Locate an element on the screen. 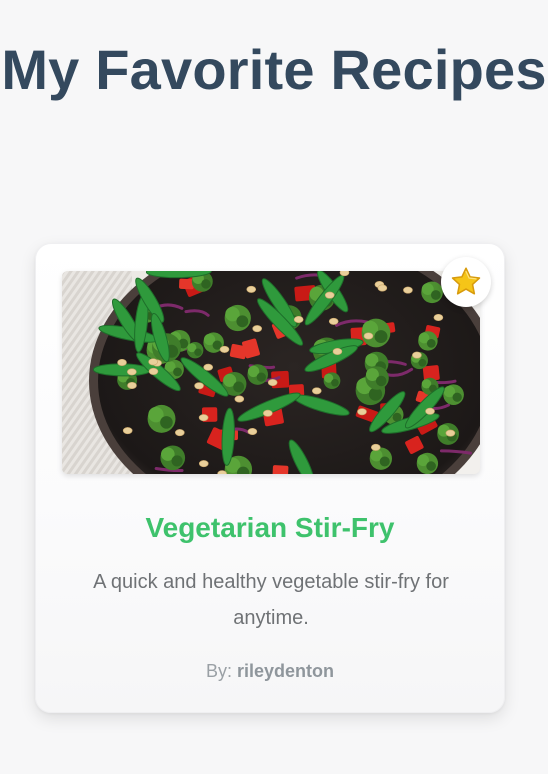  star-icon is located at coordinates (466, 281).